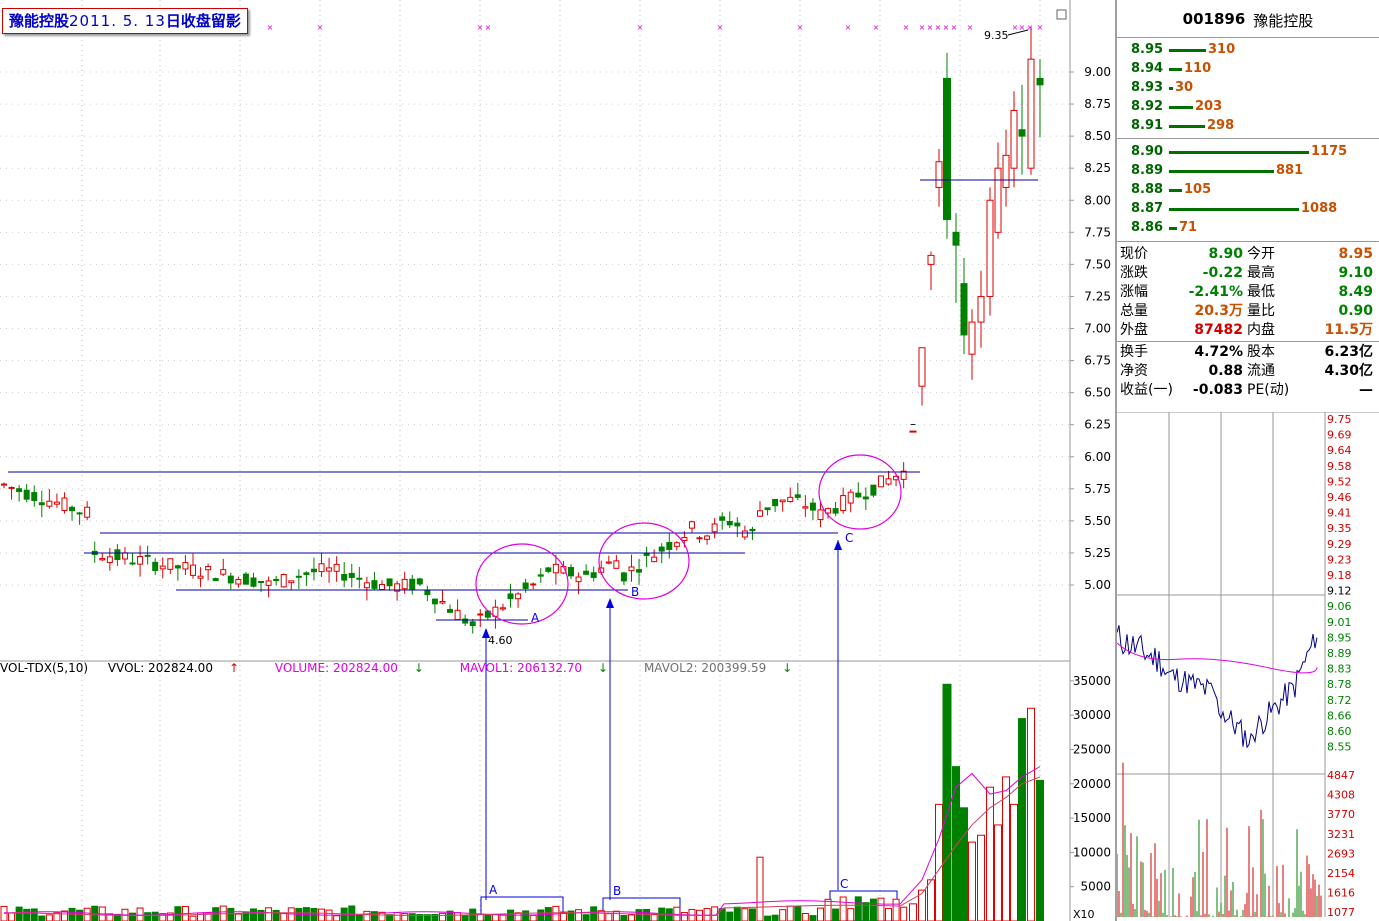 This screenshot has width=1379, height=921. I want to click on book-volume: 110, so click(1198, 68).